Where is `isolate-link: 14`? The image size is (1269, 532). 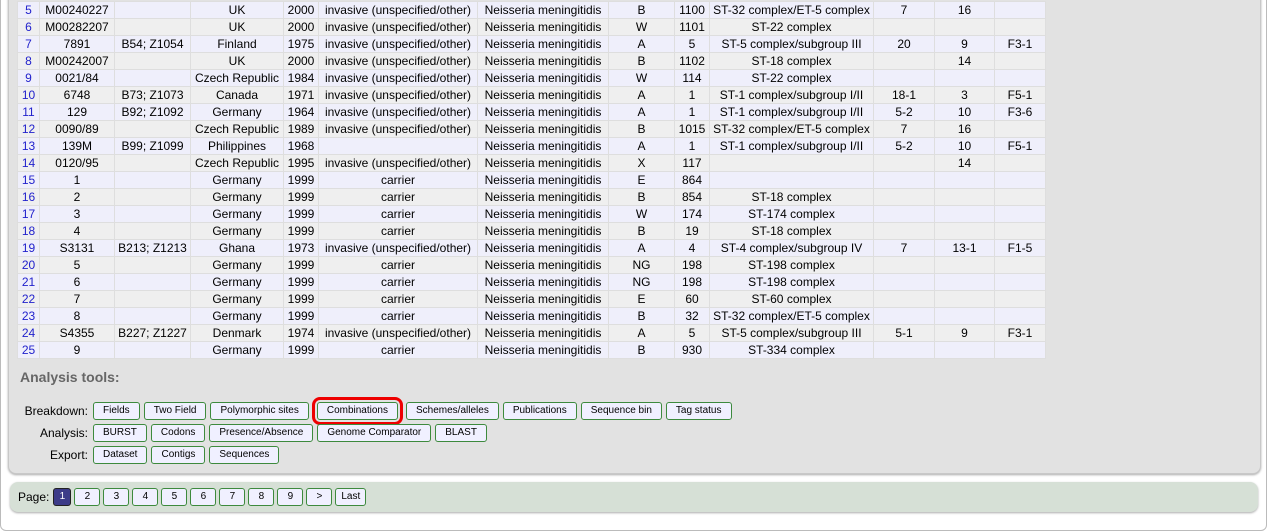 isolate-link: 14 is located at coordinates (28, 163).